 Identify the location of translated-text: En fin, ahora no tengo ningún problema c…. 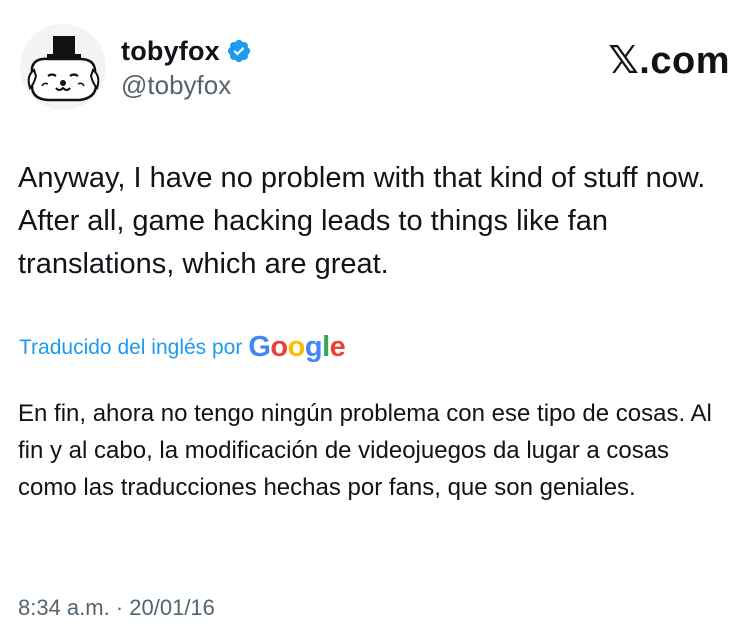
(365, 450).